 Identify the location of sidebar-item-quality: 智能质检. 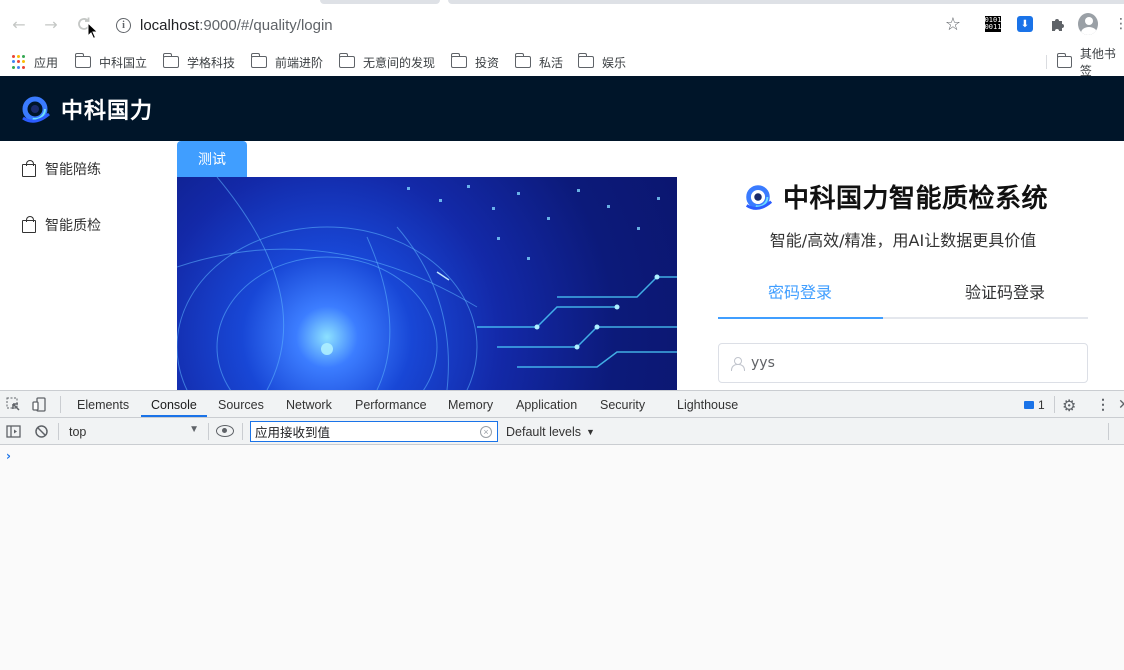
(61, 225).